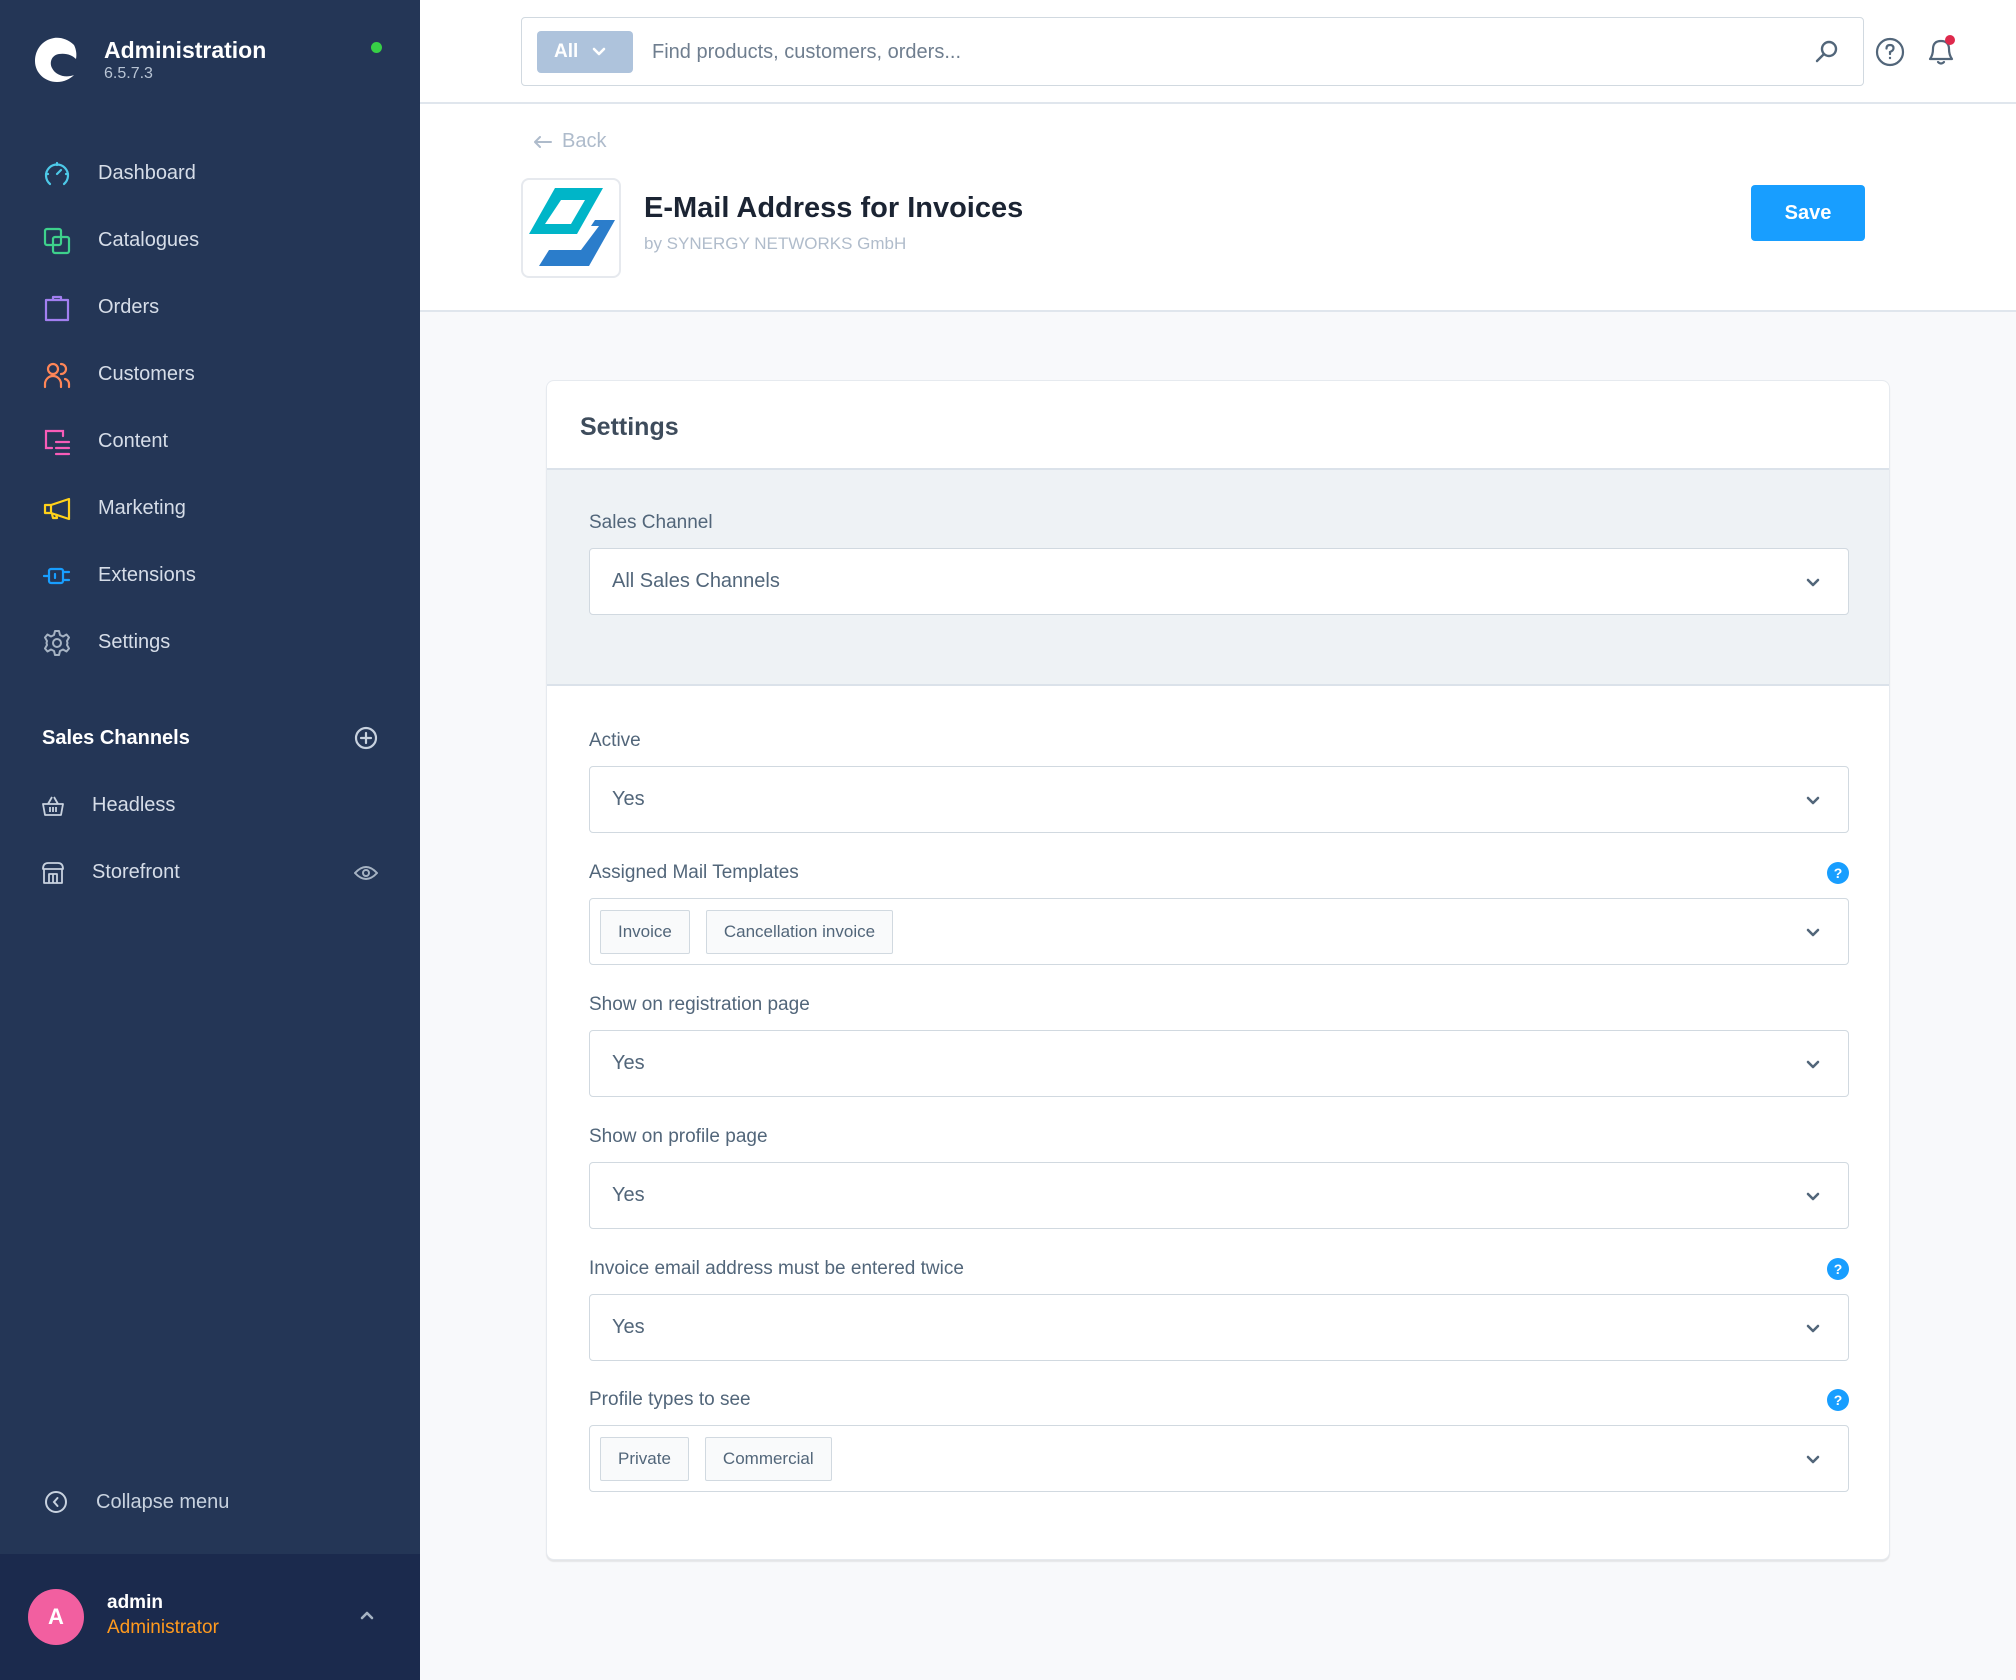  Describe the element at coordinates (210, 307) in the screenshot. I see `sidebar-item-orders: Orders` at that location.